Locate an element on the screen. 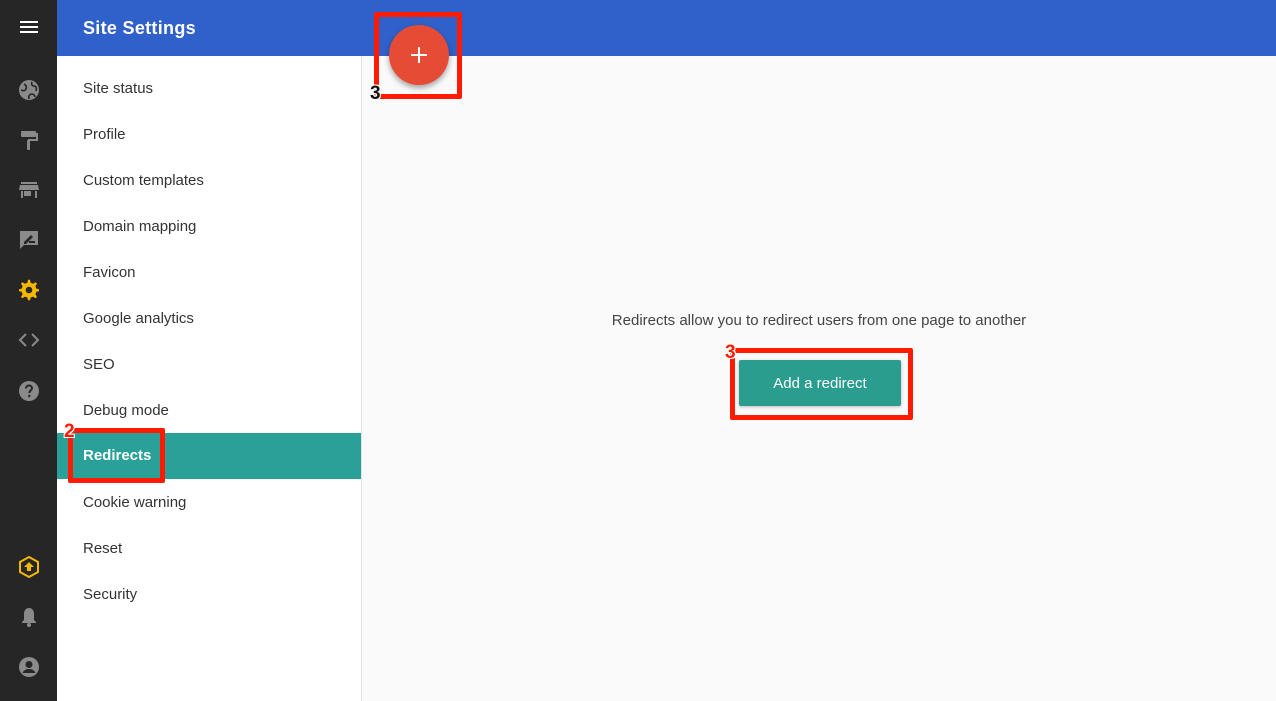  store-icon is located at coordinates (28, 190).